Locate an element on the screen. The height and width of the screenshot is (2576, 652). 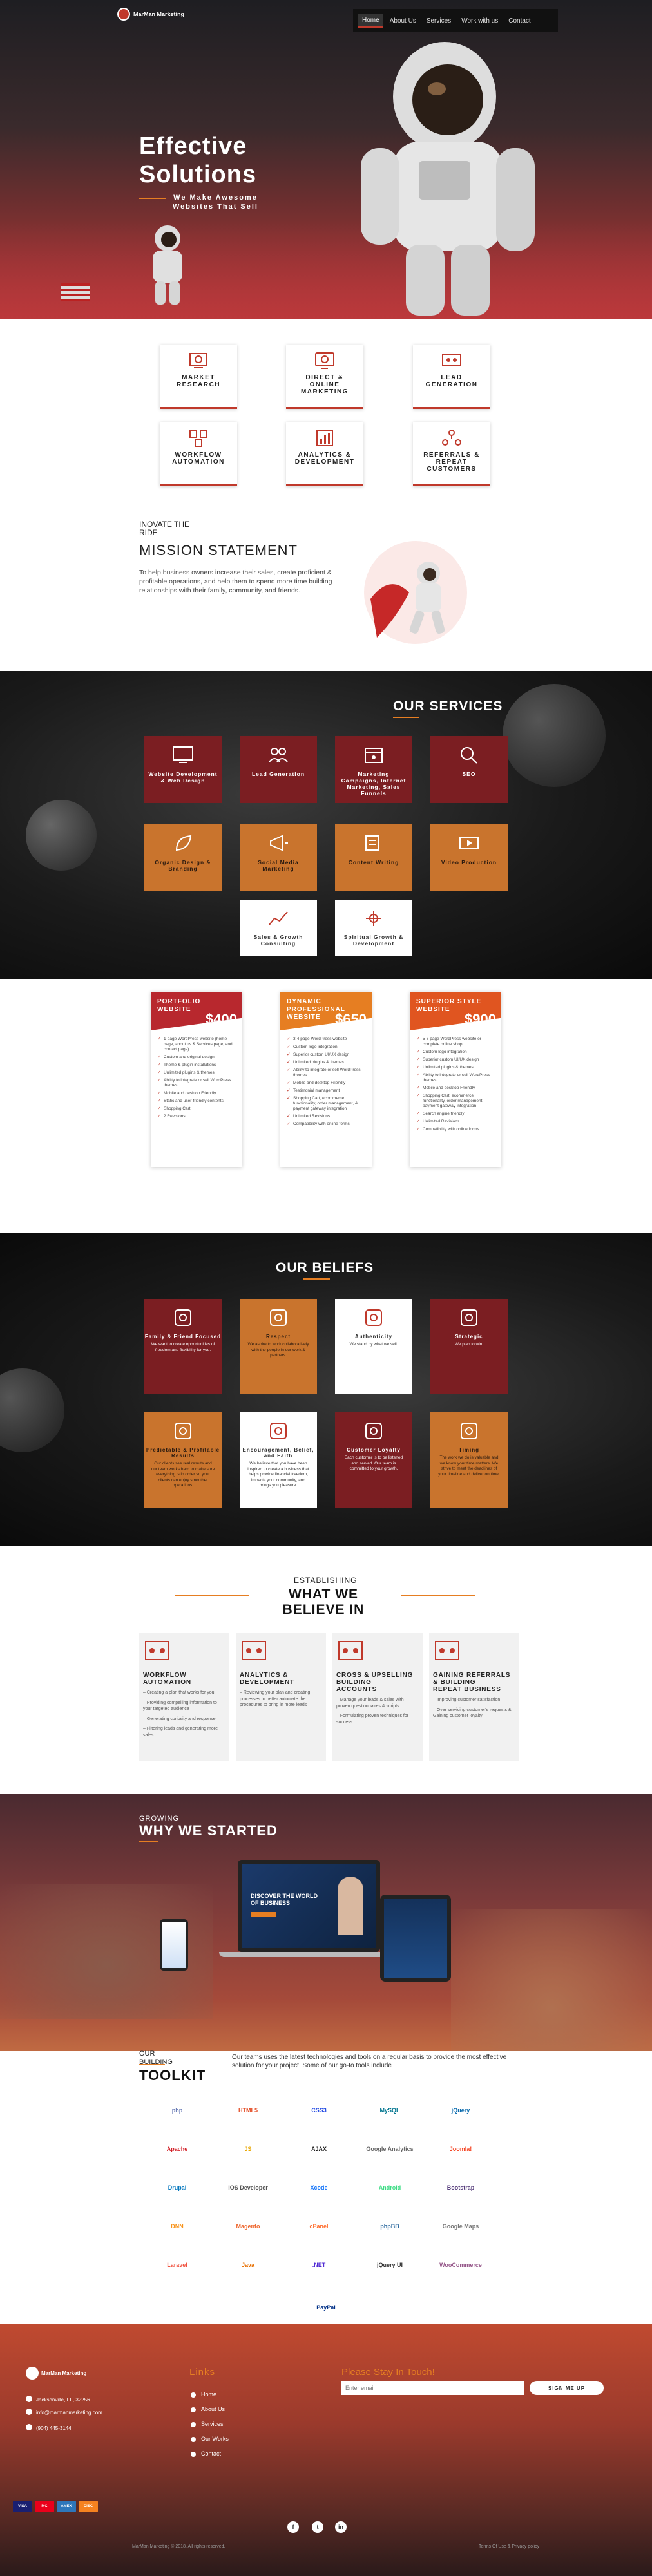
analytics-icon is located at coordinates (254, 1651).